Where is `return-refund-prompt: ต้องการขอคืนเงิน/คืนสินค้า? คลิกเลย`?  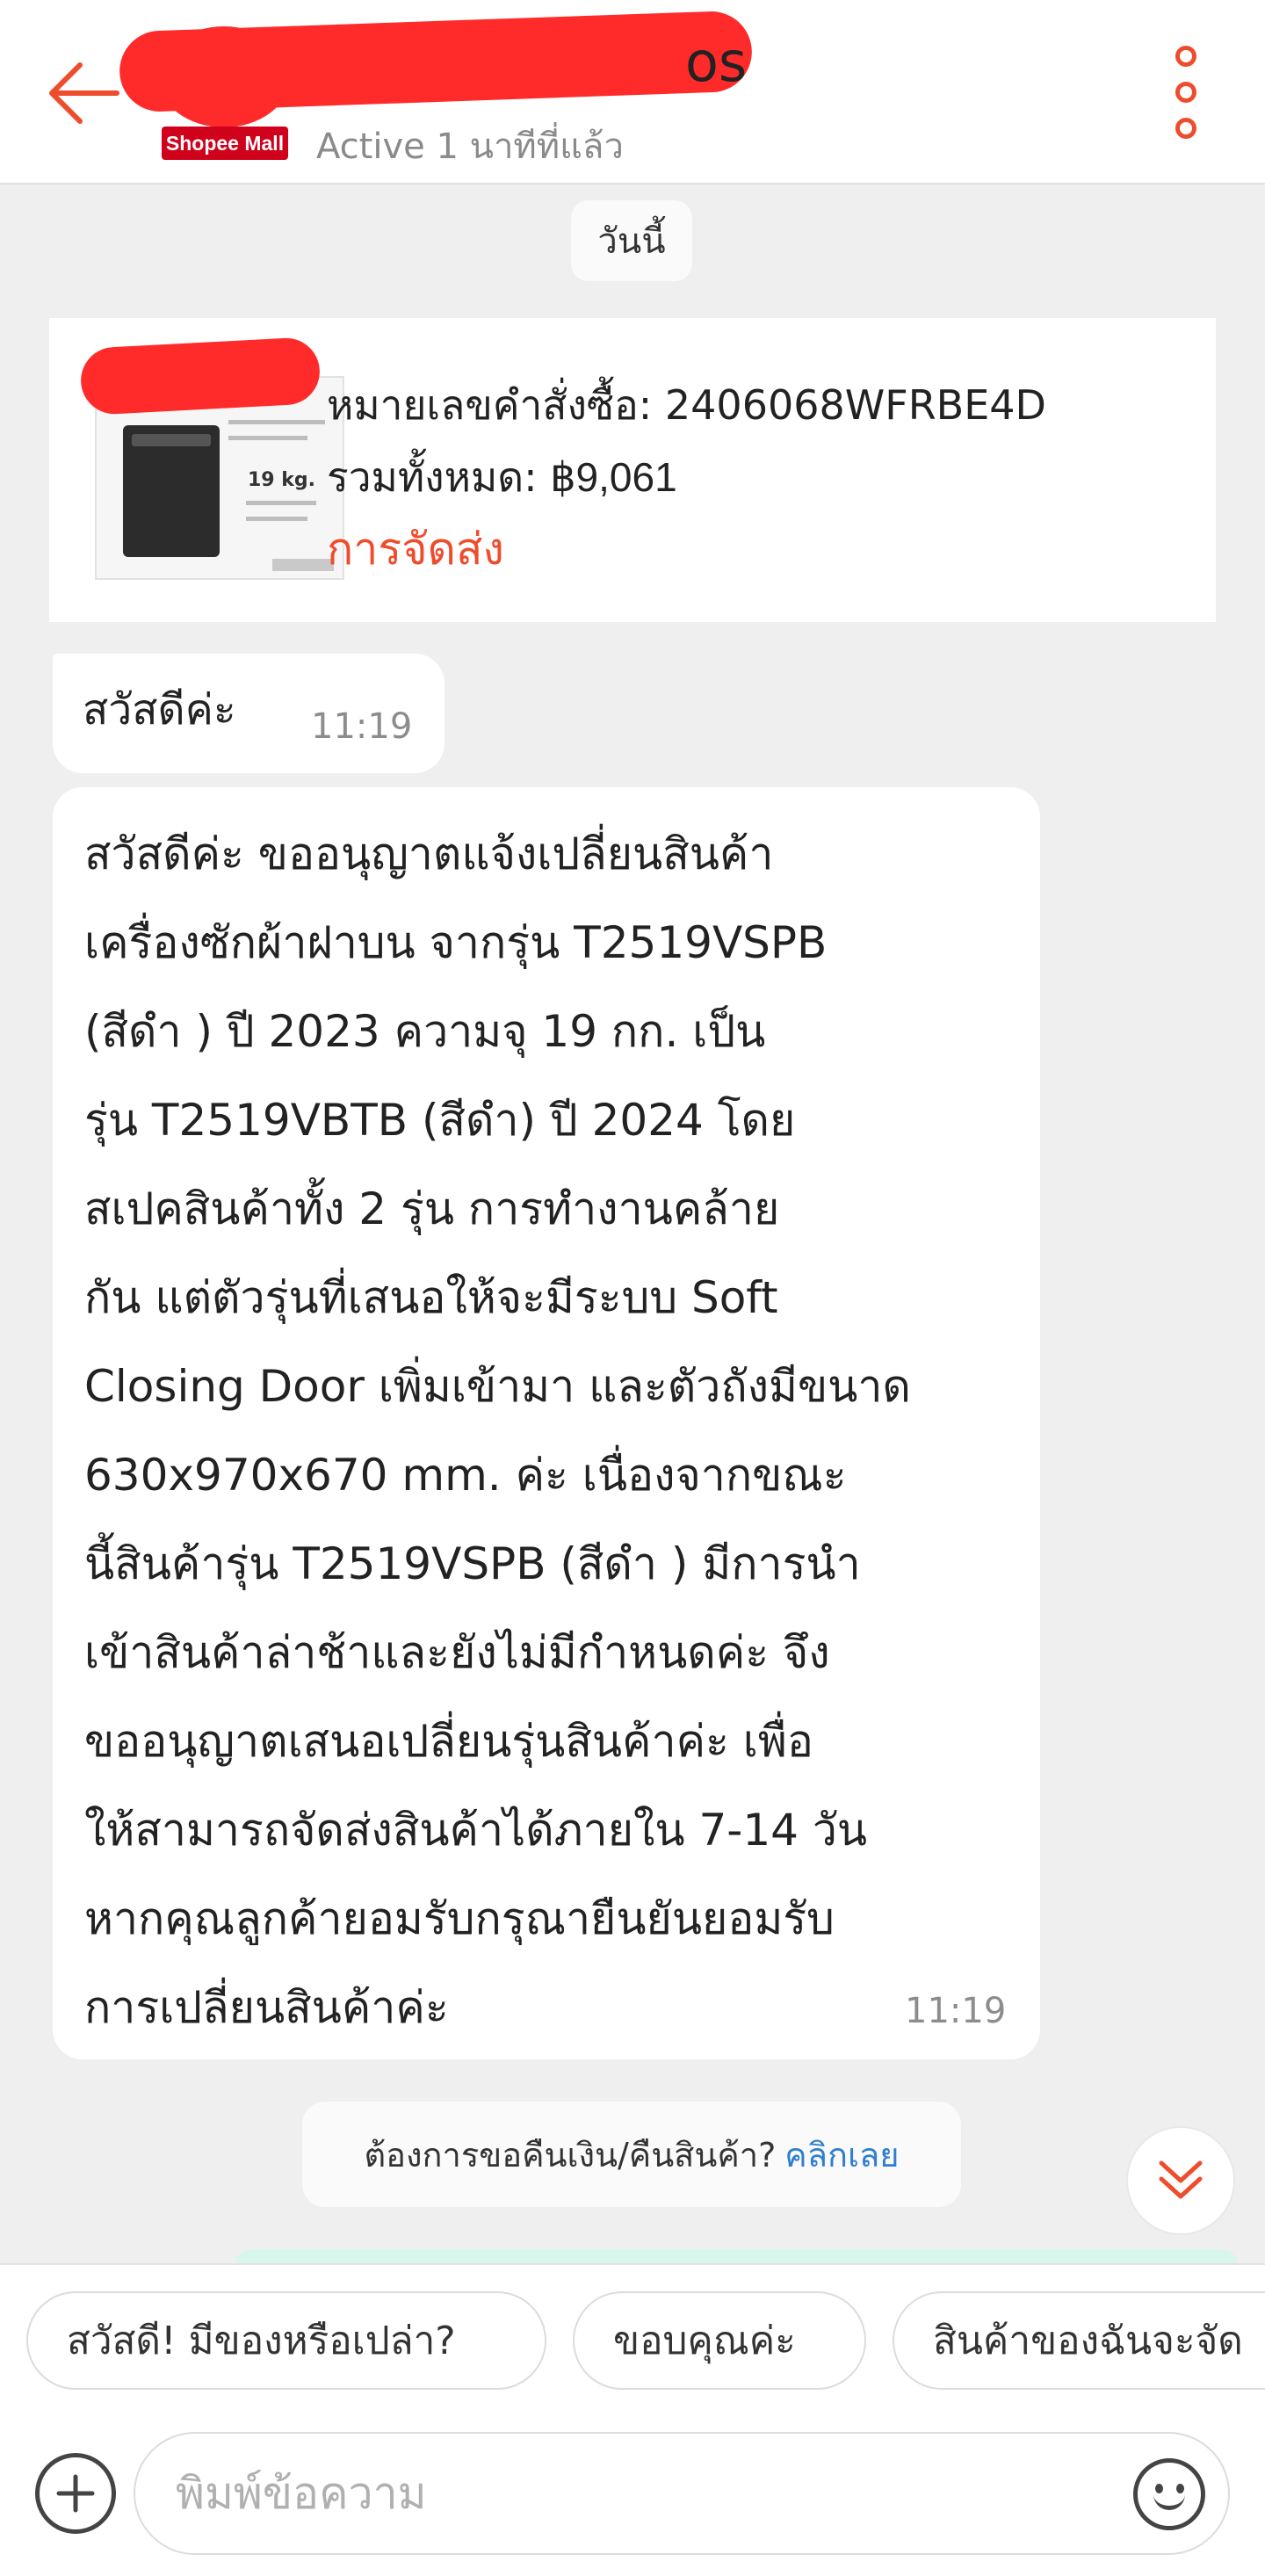 return-refund-prompt: ต้องการขอคืนเงิน/คืนสินค้า? คลิกเลย is located at coordinates (632, 2154).